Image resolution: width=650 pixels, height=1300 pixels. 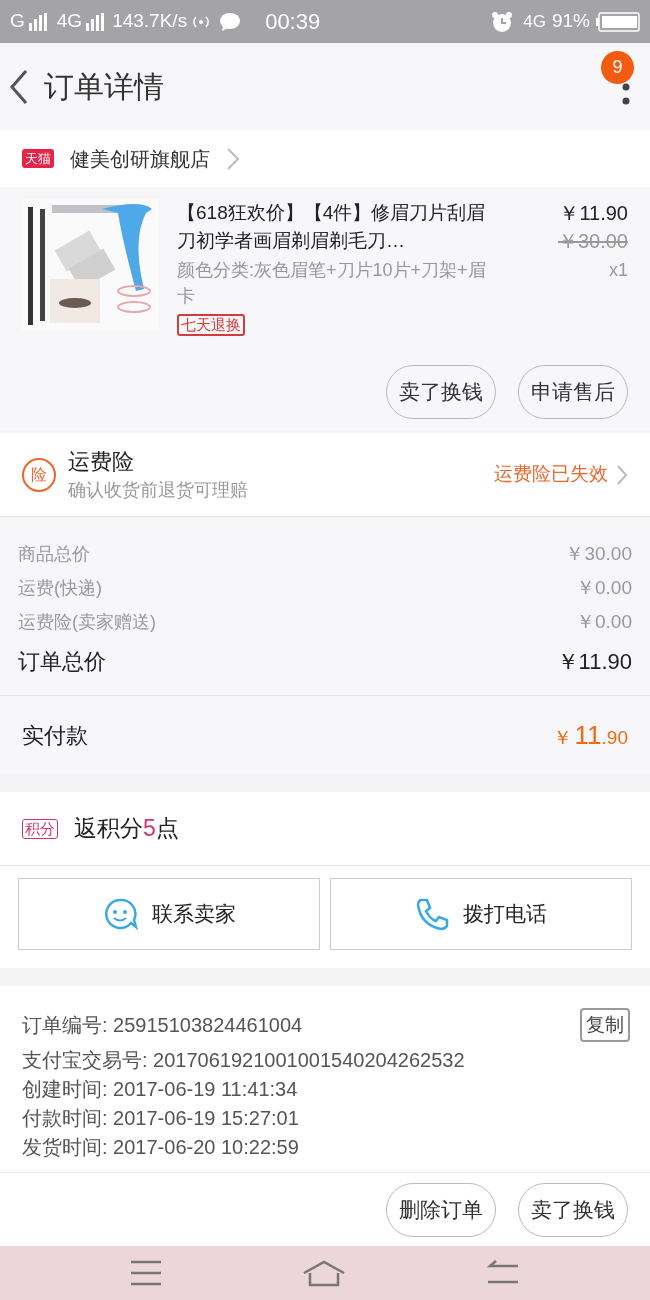 I want to click on phone-icon, so click(x=432, y=914).